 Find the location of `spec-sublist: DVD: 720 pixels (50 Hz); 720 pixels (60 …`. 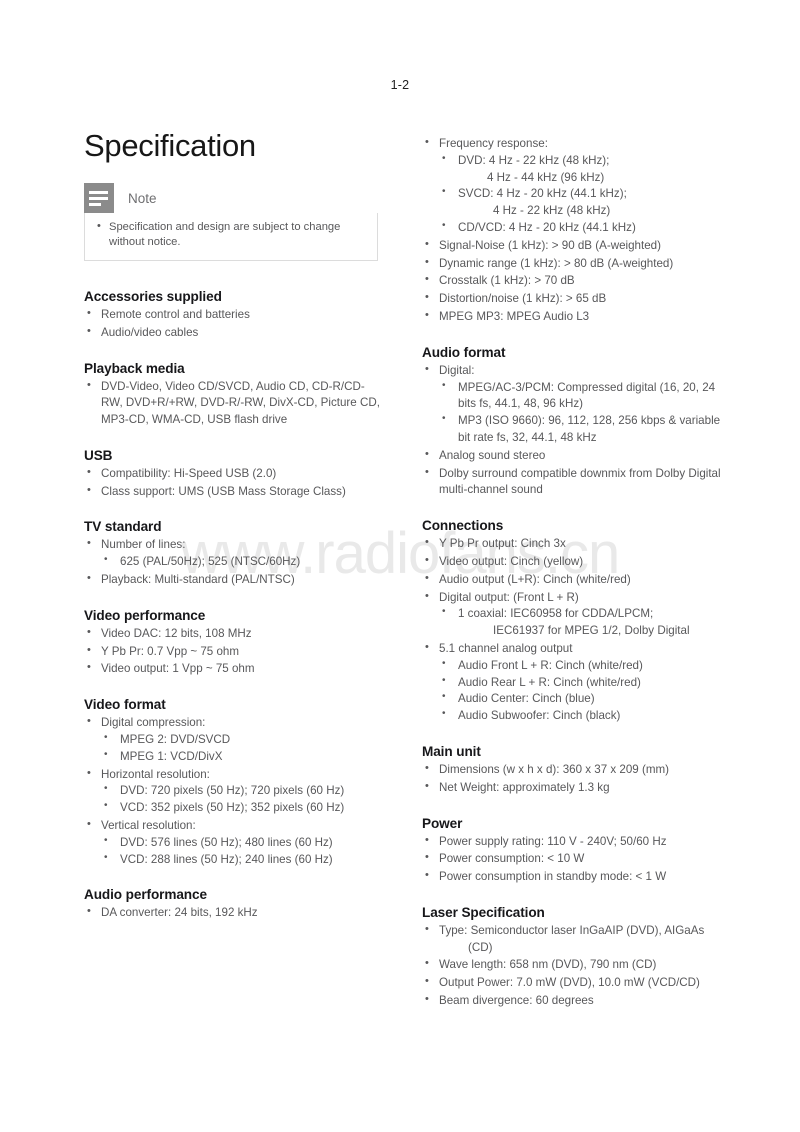

spec-sublist: DVD: 720 pixels (50 Hz); 720 pixels (60 … is located at coordinates (242, 799).